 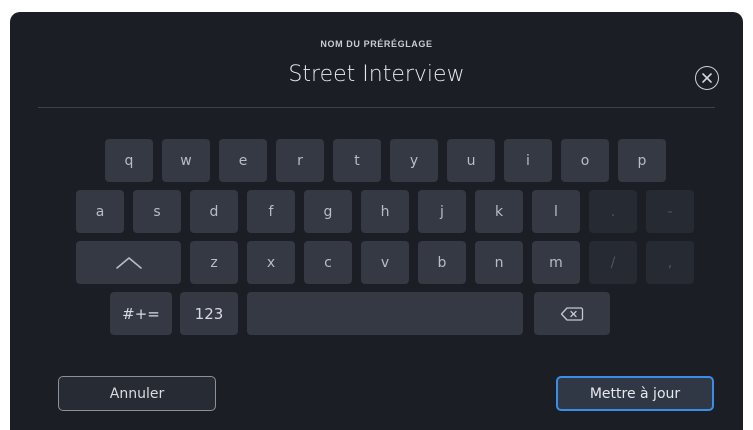 What do you see at coordinates (243, 160) in the screenshot?
I see `key-e: e` at bounding box center [243, 160].